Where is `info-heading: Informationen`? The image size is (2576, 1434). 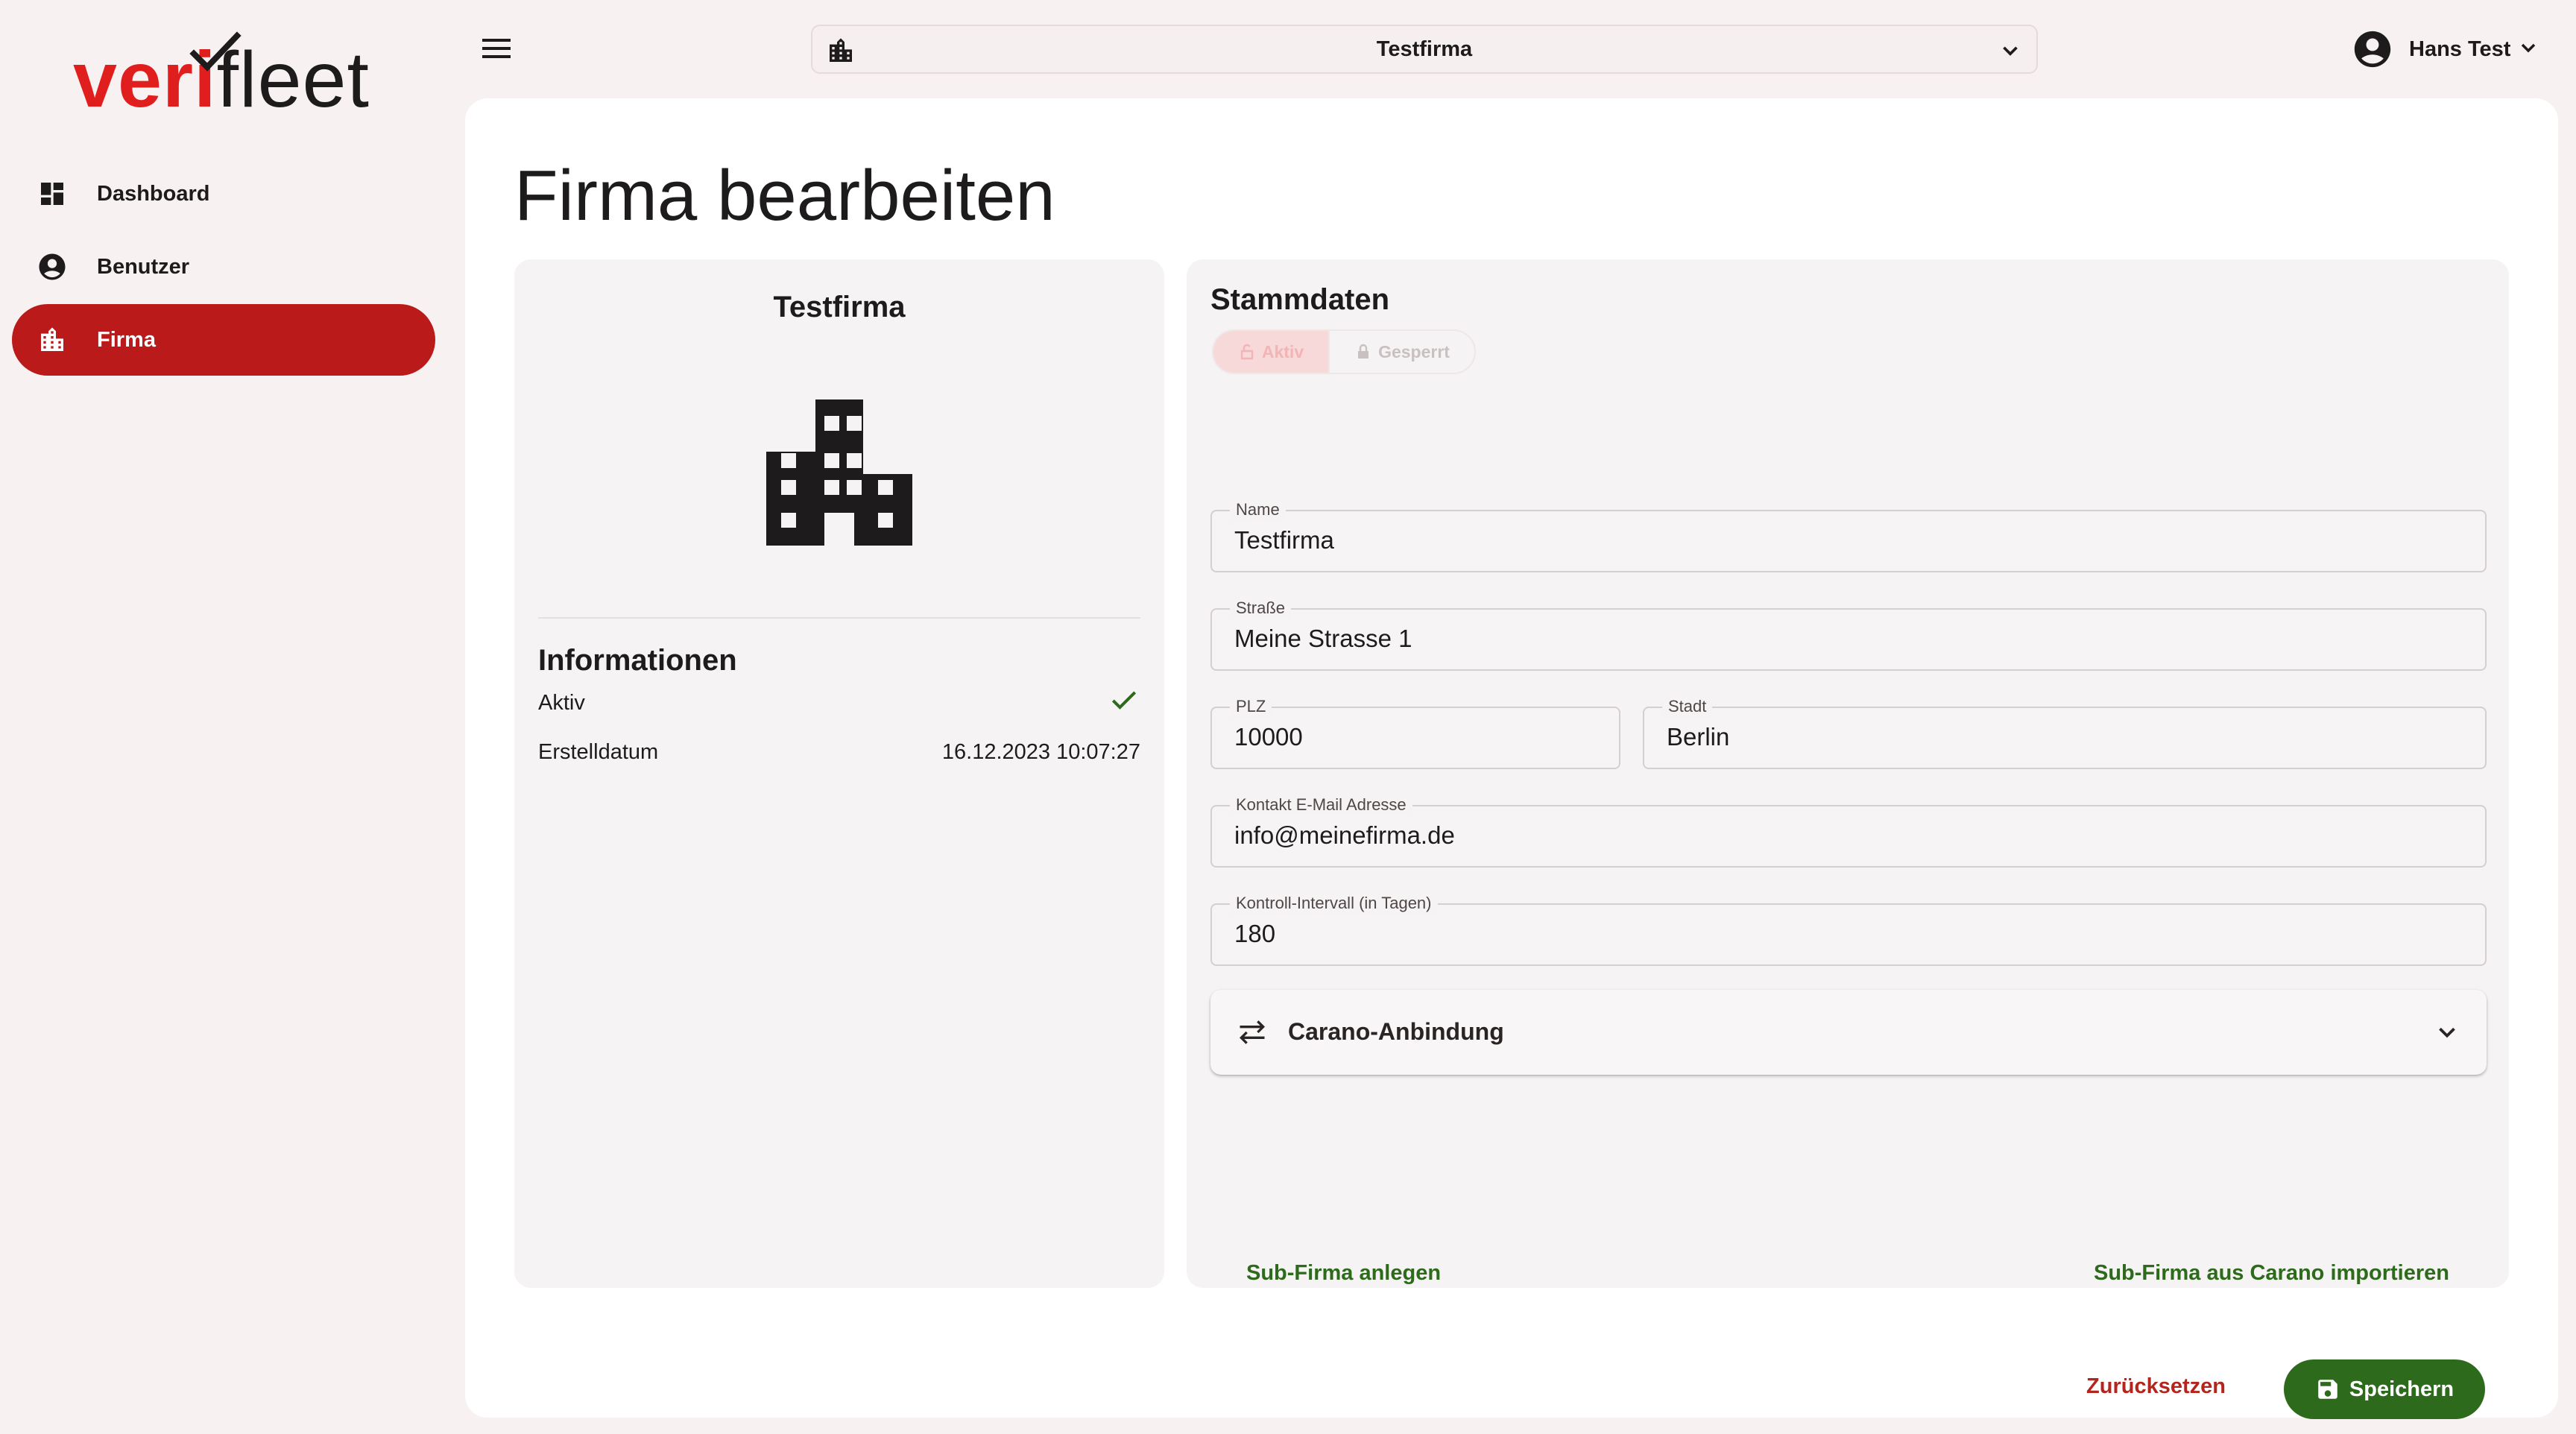
info-heading: Informationen is located at coordinates (637, 661).